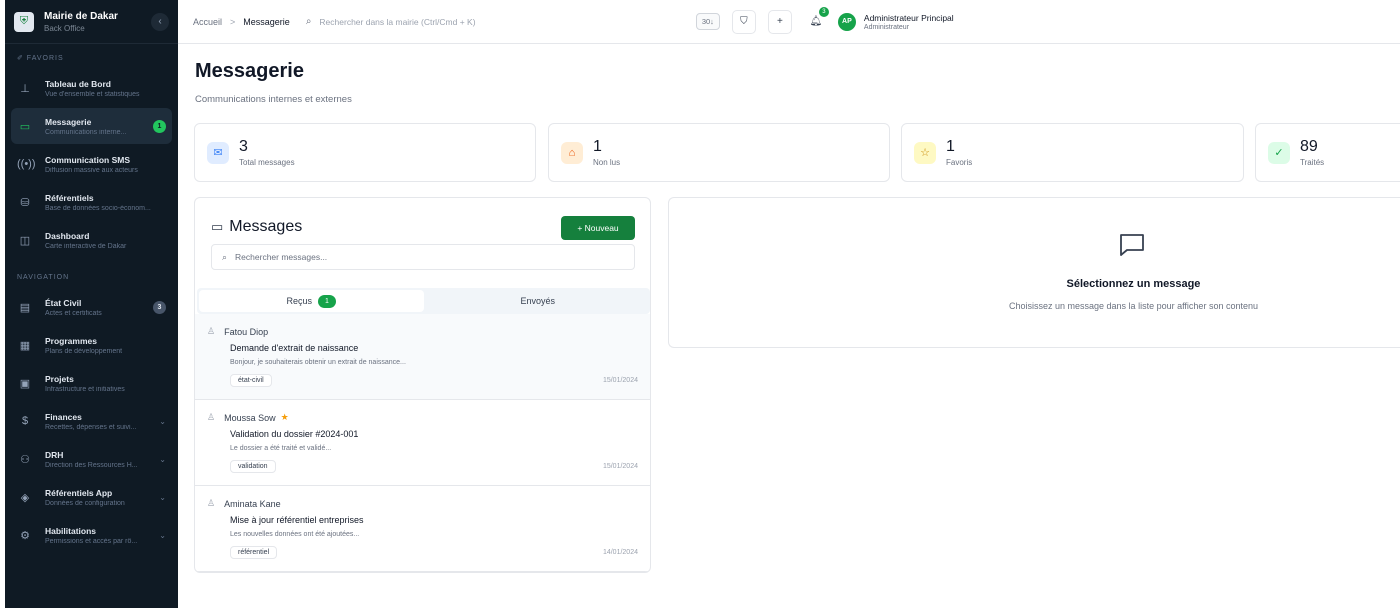 This screenshot has width=1400, height=608. Describe the element at coordinates (85, 389) in the screenshot. I see `sidebar-item-description: Infrastructure et initiatives` at that location.